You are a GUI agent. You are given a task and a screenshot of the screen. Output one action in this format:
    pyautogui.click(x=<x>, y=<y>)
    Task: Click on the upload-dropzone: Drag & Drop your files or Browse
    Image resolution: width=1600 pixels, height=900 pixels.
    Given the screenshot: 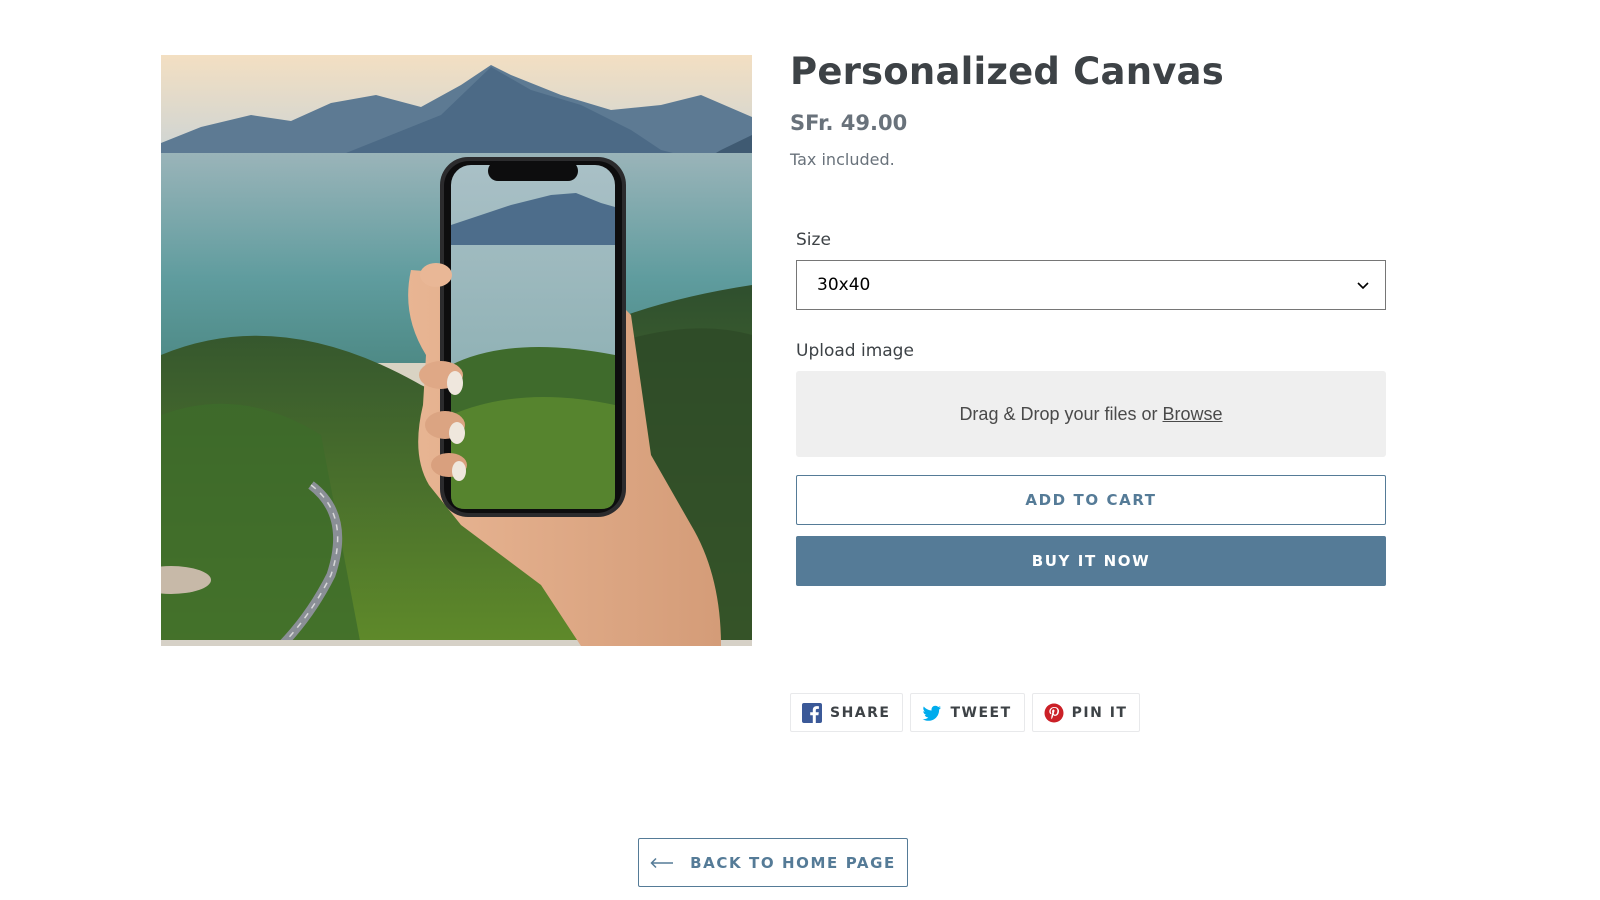 What is the action you would take?
    pyautogui.click(x=1091, y=414)
    